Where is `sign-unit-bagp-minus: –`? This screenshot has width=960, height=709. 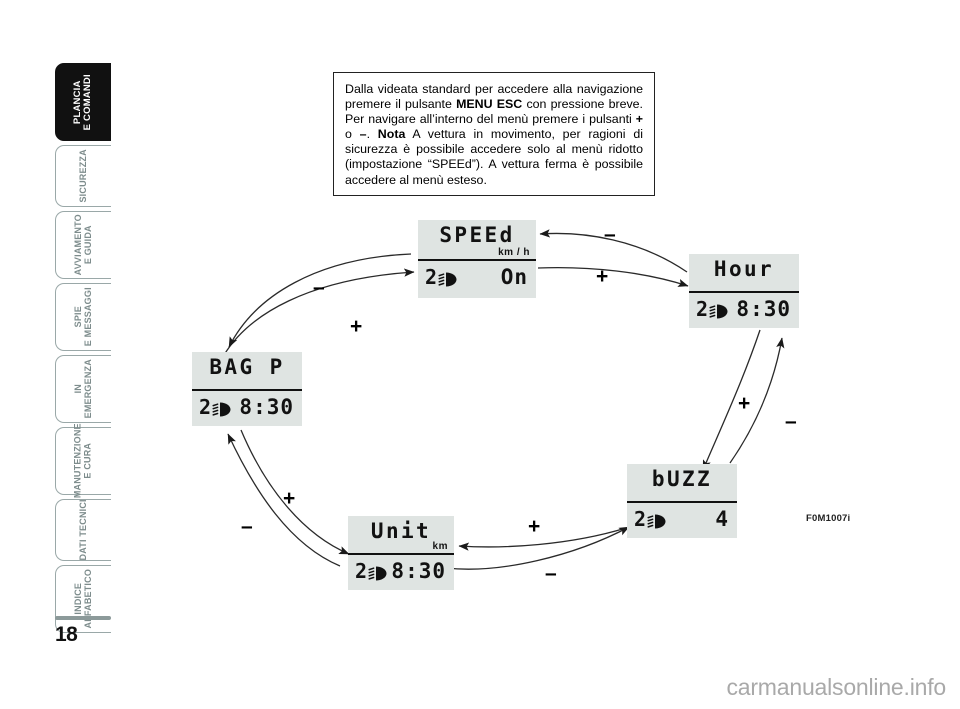
sign-unit-bagp-minus: – is located at coordinates (247, 526).